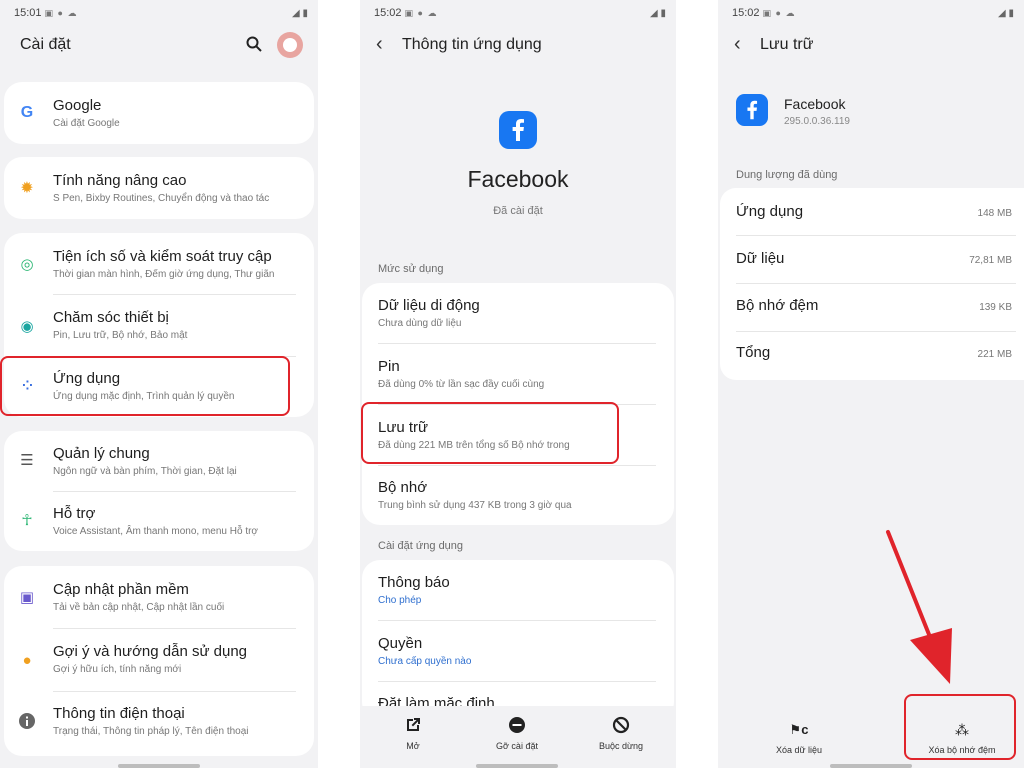  Describe the element at coordinates (27, 660) in the screenshot. I see `lightbulb-icon: ●` at that location.